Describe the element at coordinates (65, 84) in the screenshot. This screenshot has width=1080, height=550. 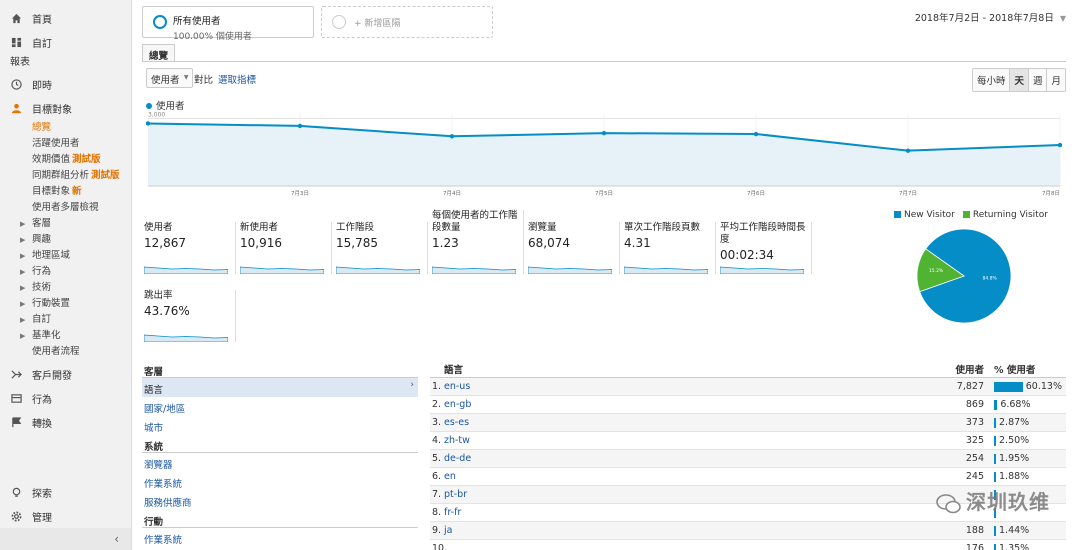
I see `nav-realtime: 即時` at that location.